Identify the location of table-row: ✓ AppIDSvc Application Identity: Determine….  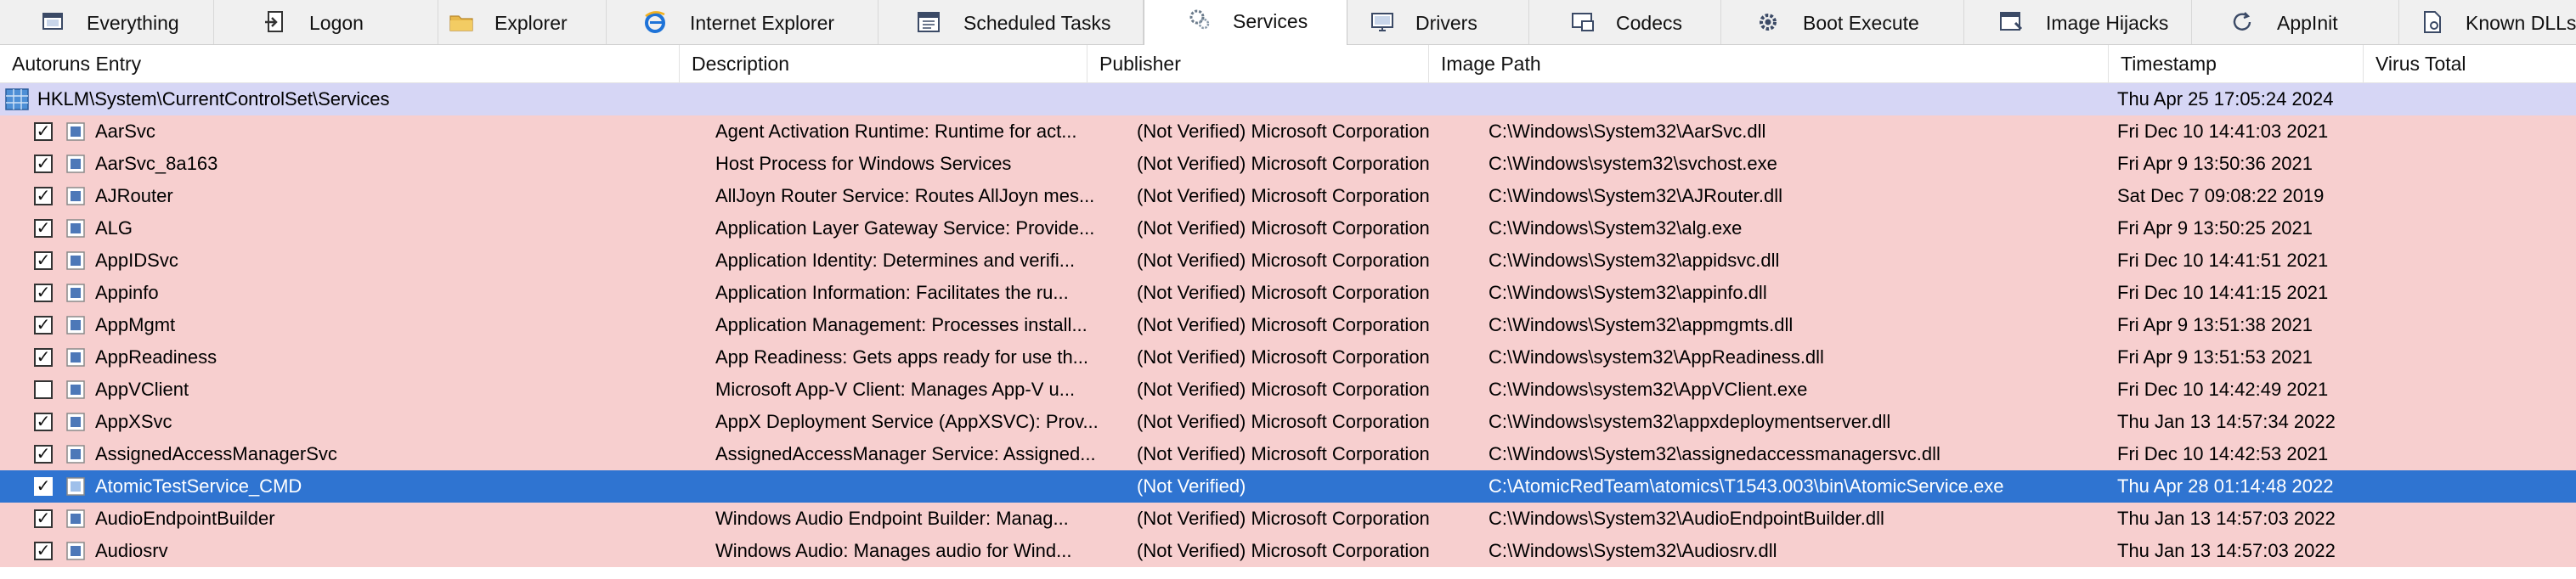
(1288, 261).